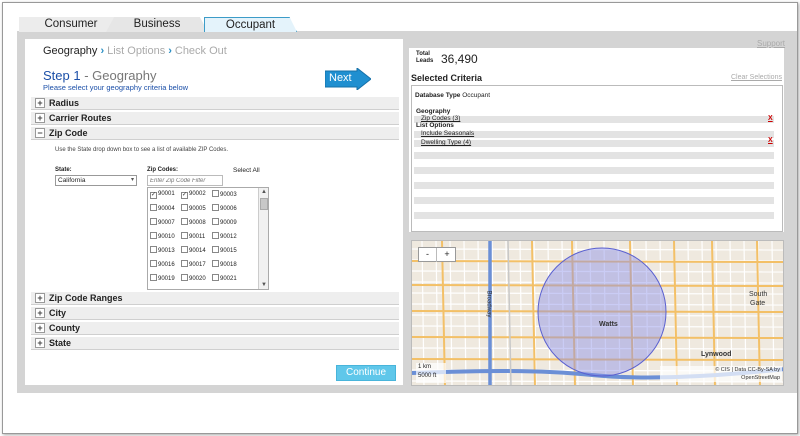 The width and height of the screenshot is (800, 436). I want to click on zip-checkbox-item: 90013, so click(165, 251).